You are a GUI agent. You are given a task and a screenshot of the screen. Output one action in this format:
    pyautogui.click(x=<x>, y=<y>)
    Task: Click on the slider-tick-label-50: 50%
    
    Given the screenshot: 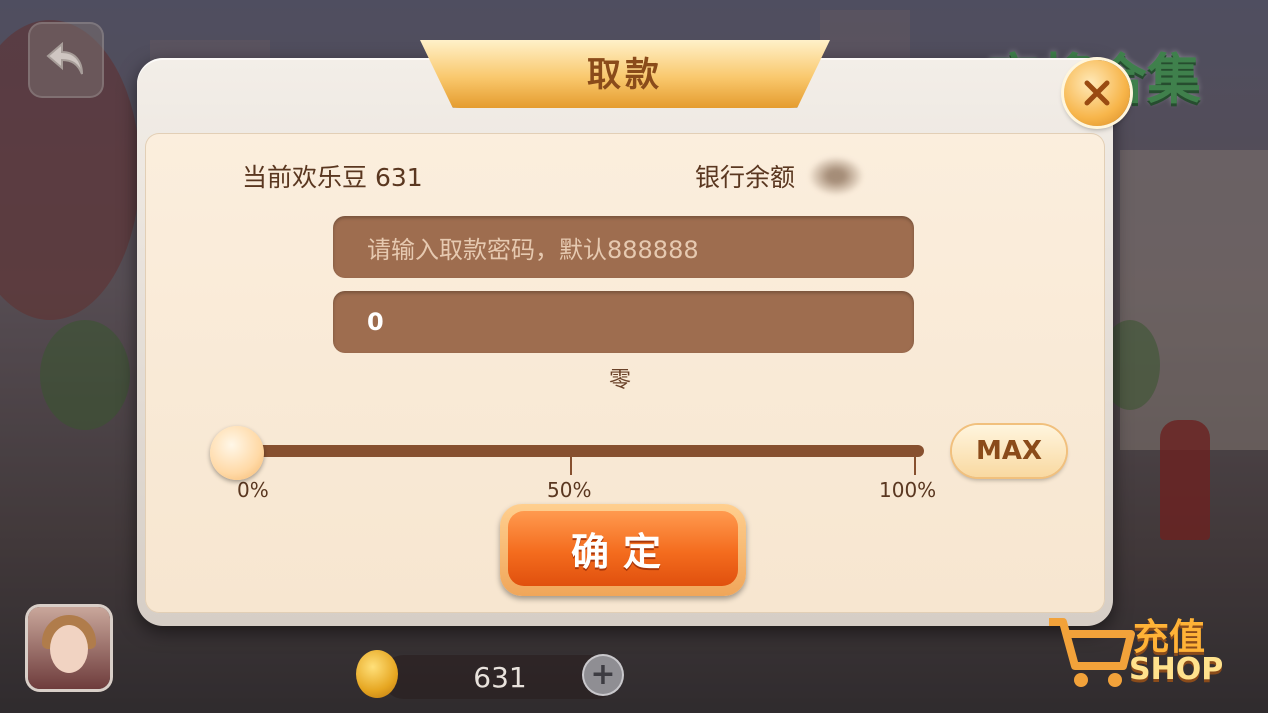 What is the action you would take?
    pyautogui.click(x=569, y=490)
    